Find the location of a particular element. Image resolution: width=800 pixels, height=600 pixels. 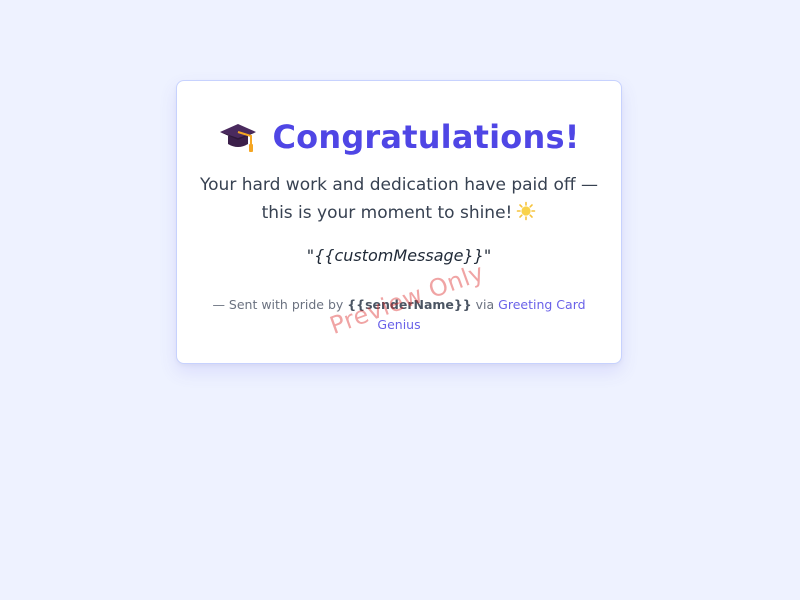

quote-open: " is located at coordinates (310, 255).